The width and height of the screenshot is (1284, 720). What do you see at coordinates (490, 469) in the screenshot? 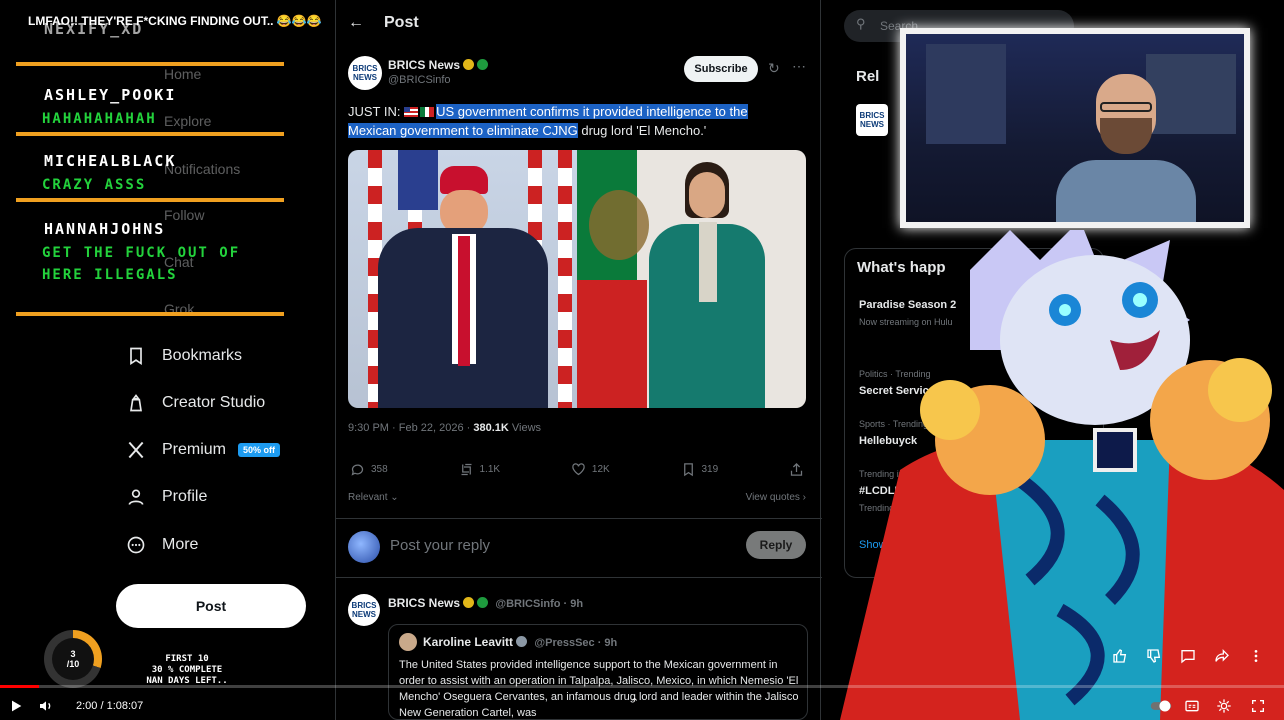
I see `repost-count: 1.1K` at bounding box center [490, 469].